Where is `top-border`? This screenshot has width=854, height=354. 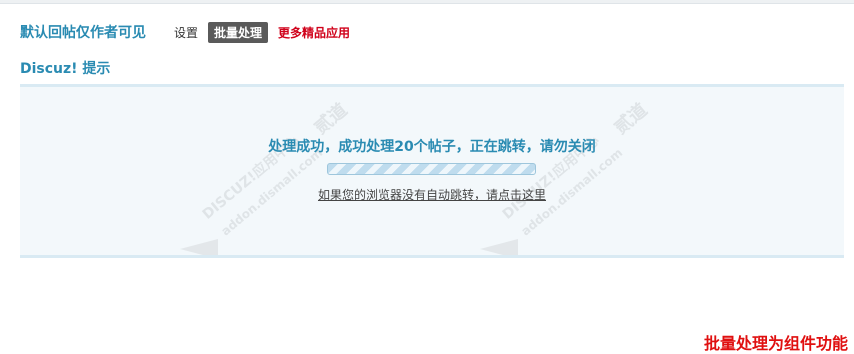 top-border is located at coordinates (427, 2).